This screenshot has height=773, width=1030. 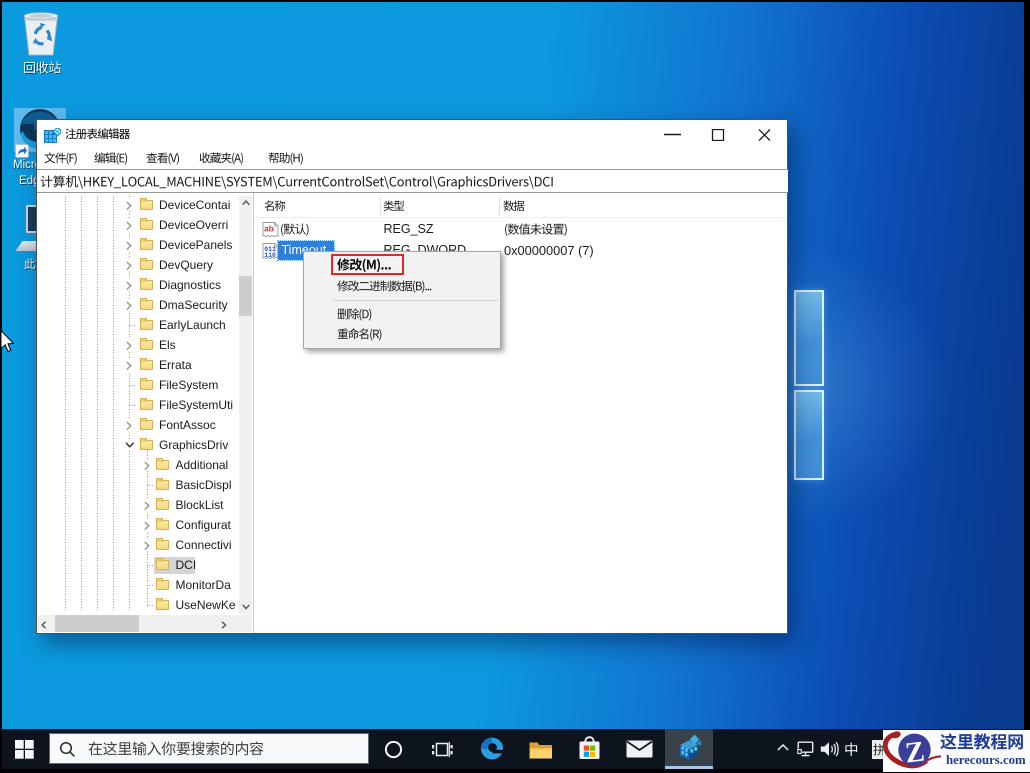 What do you see at coordinates (269, 228) in the screenshot?
I see `svg-text: ab` at bounding box center [269, 228].